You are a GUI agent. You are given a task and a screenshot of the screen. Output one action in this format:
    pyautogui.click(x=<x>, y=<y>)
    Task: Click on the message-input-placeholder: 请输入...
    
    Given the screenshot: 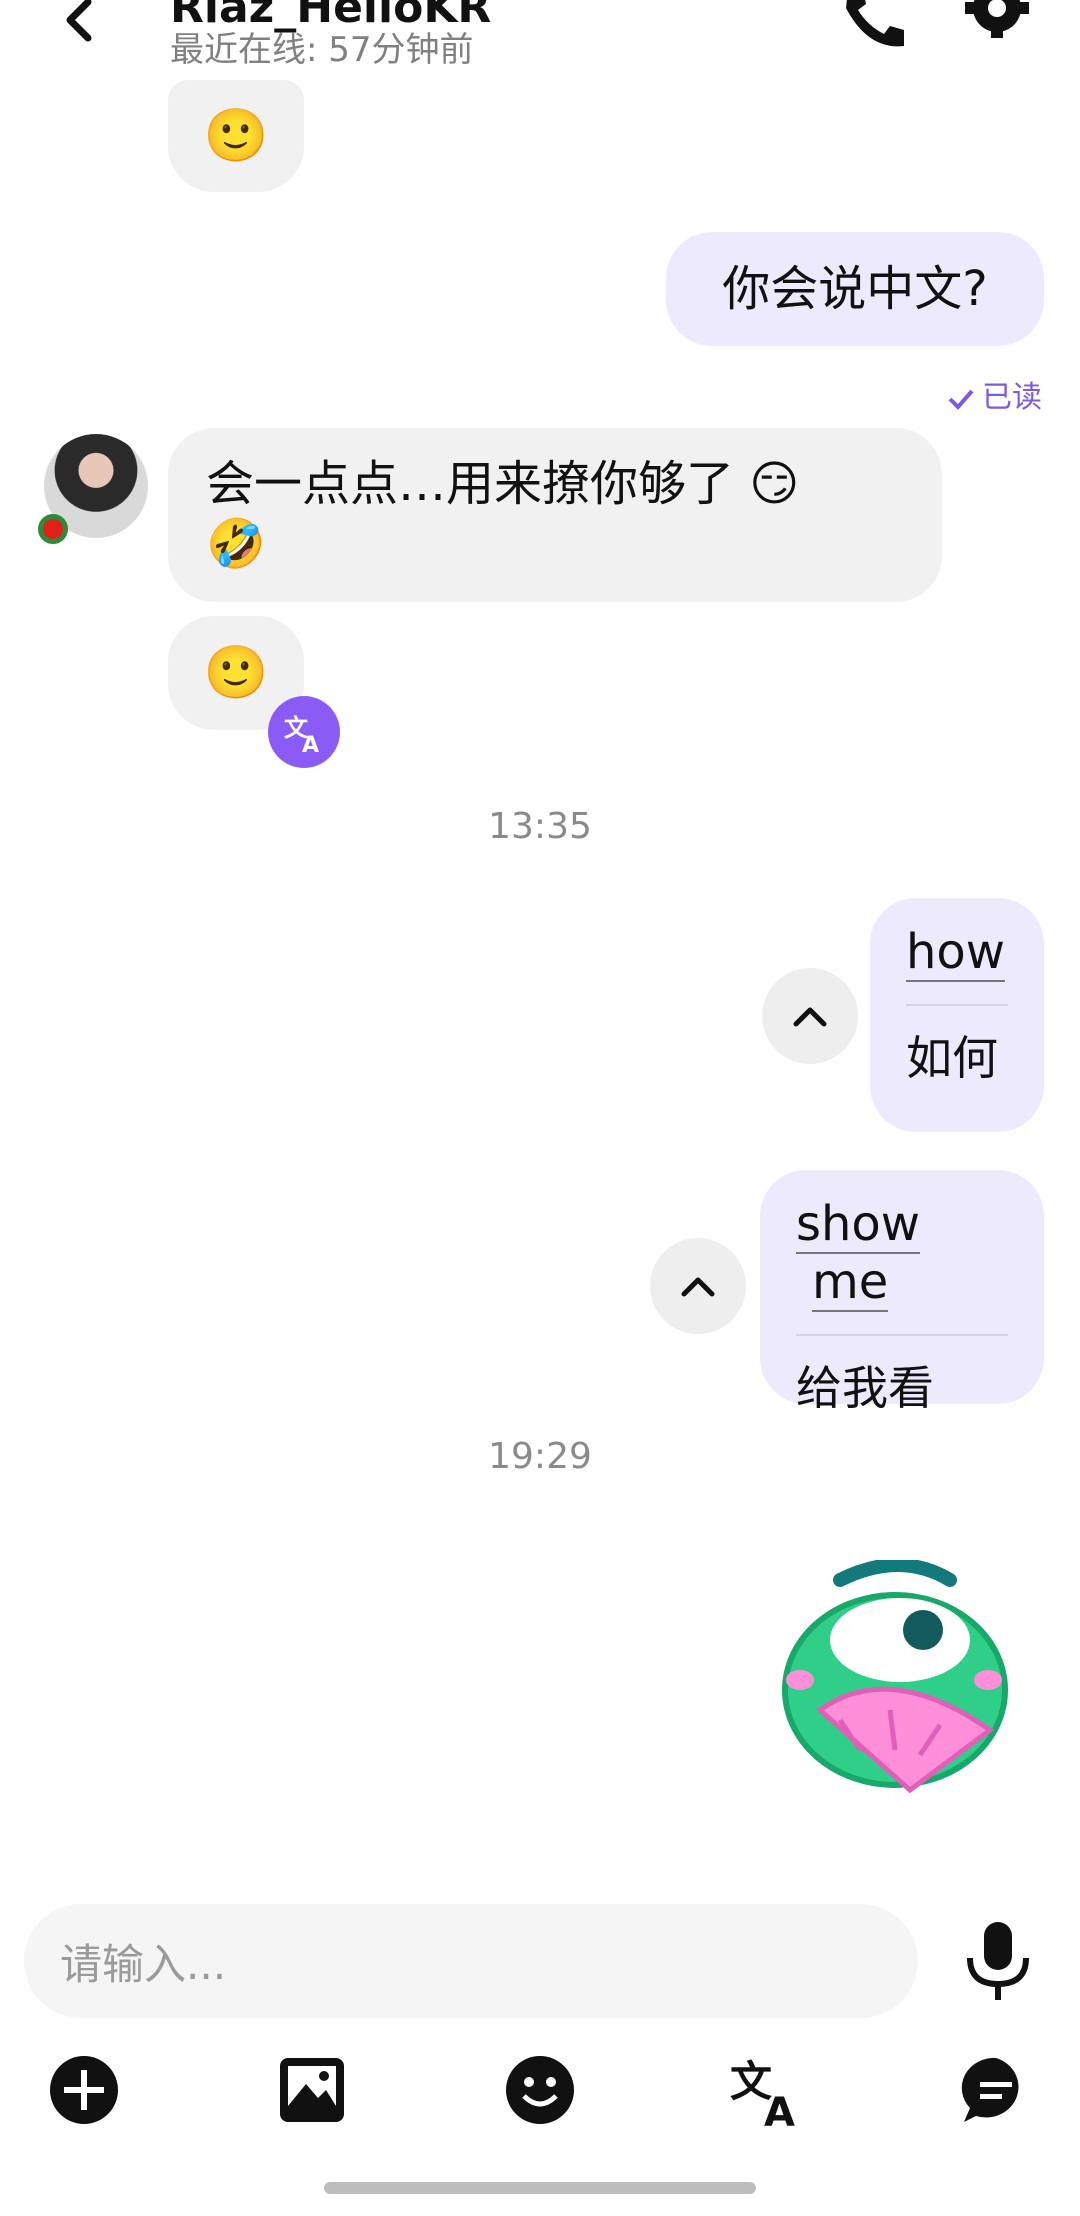 What is the action you would take?
    pyautogui.click(x=143, y=1964)
    